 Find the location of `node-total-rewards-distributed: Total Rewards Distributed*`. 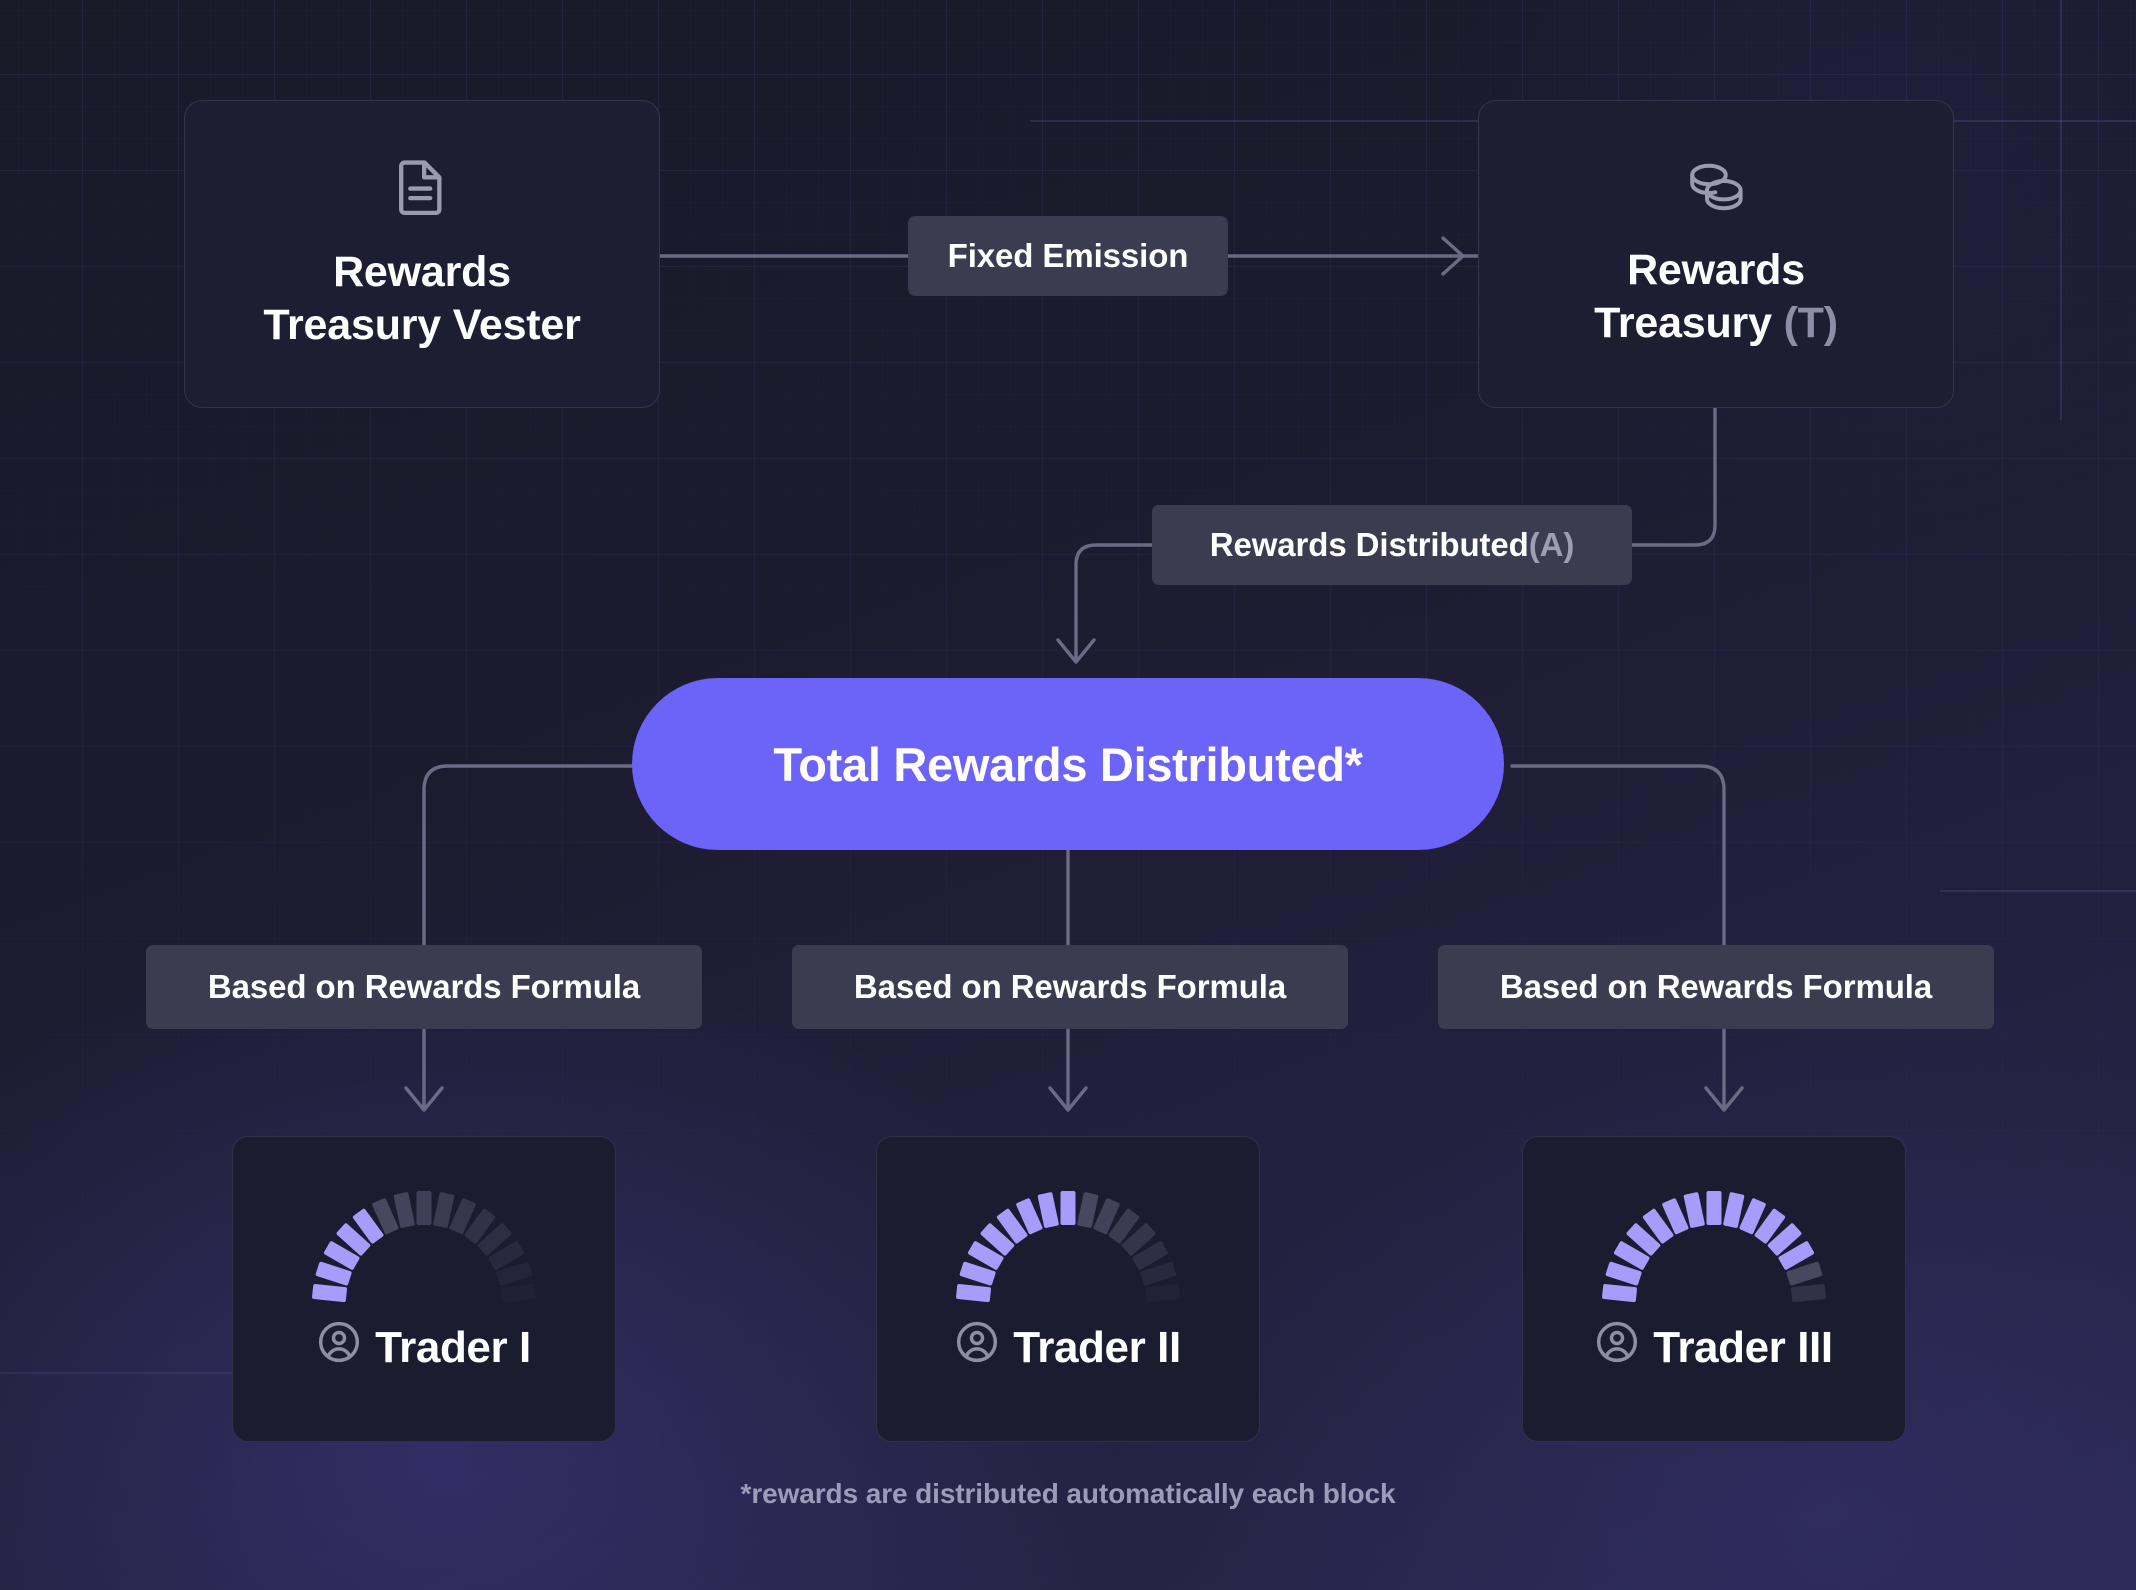

node-total-rewards-distributed: Total Rewards Distributed* is located at coordinates (1068, 764).